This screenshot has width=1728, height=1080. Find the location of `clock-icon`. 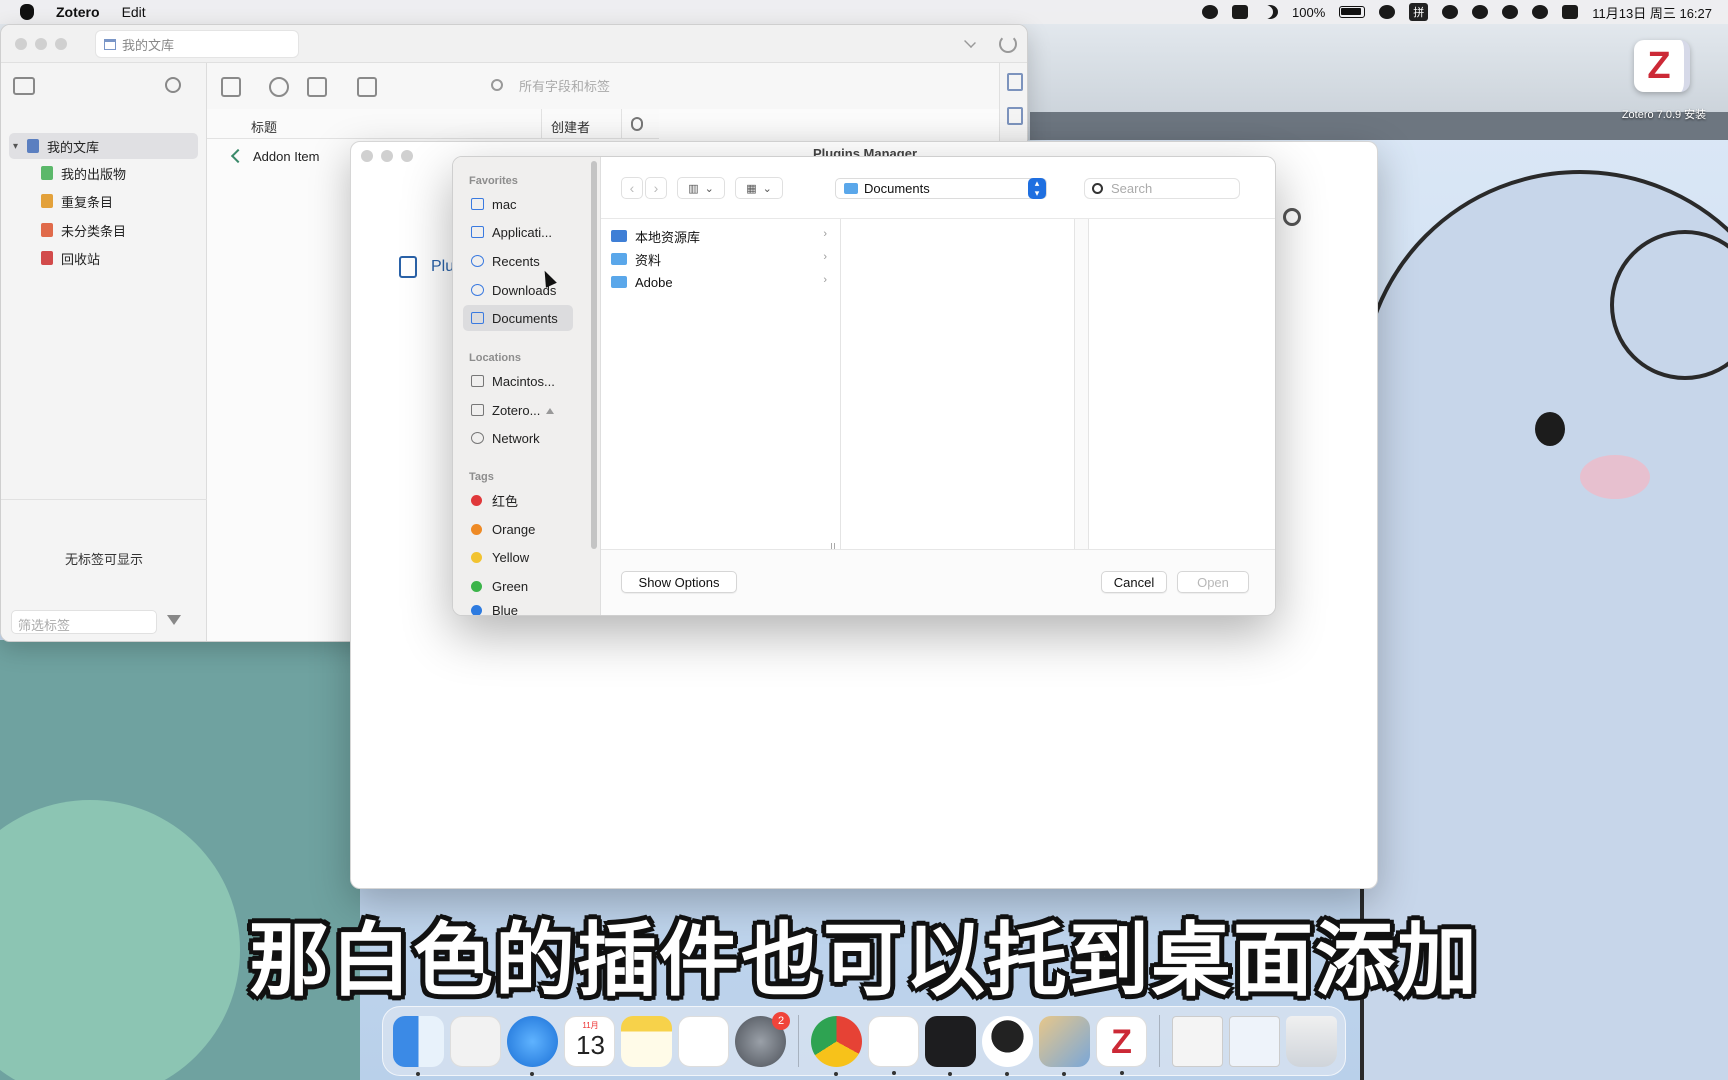

clock-icon is located at coordinates (477, 261).